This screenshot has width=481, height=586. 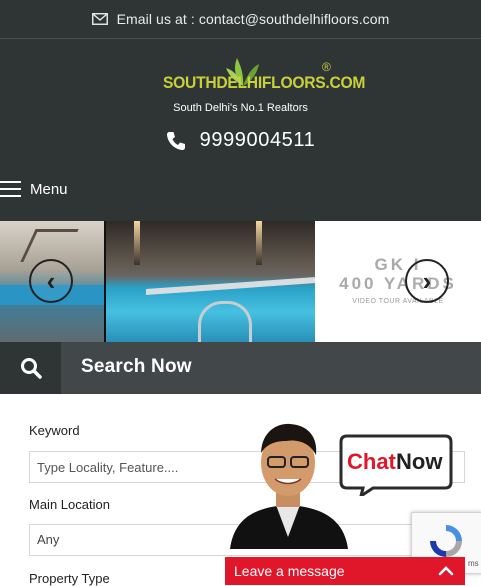 I want to click on leave-message-bar: Leave a message, so click(x=345, y=571).